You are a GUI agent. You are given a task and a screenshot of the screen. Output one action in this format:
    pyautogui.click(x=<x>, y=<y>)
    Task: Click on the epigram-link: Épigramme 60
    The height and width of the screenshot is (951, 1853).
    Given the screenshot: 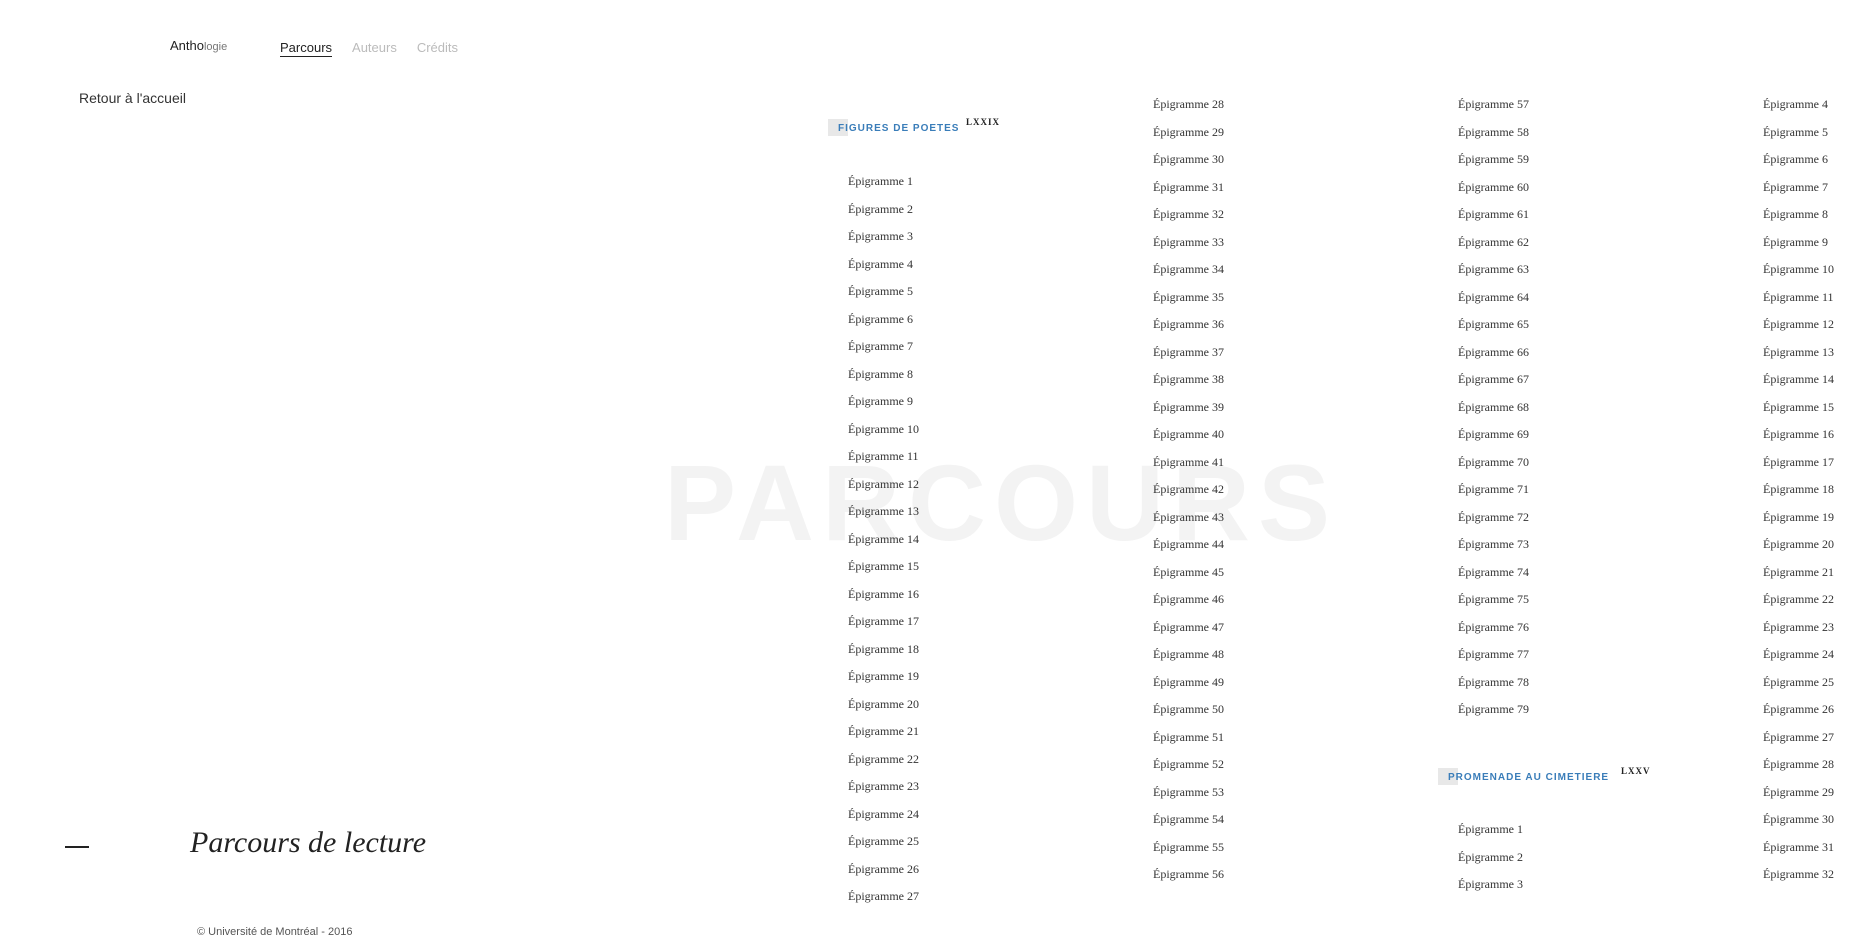 What is the action you would take?
    pyautogui.click(x=1493, y=187)
    